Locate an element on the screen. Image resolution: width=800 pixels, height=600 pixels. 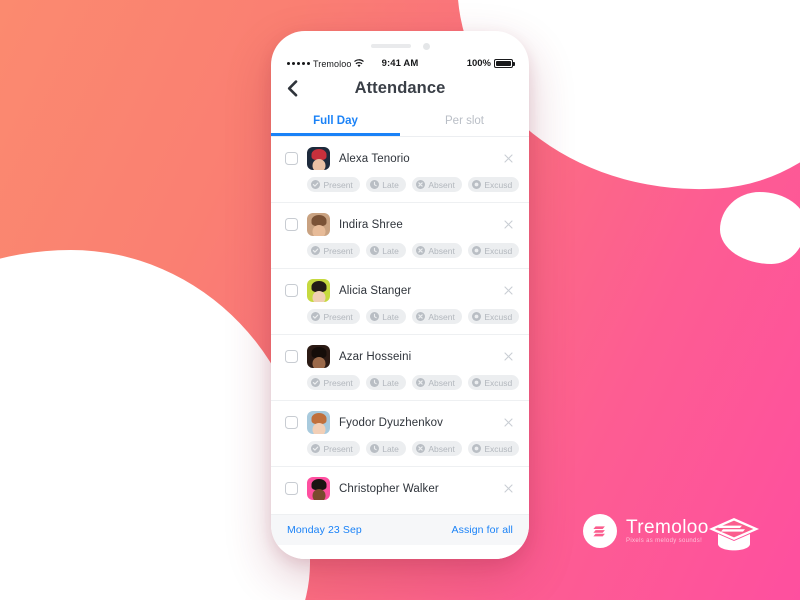
assign-all-button: Assign for all is located at coordinates (482, 530).